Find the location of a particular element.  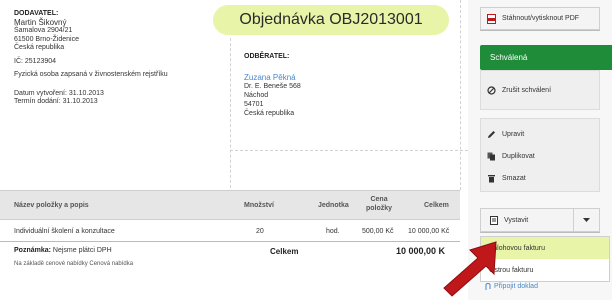

col-price-line2: položky is located at coordinates (379, 208).